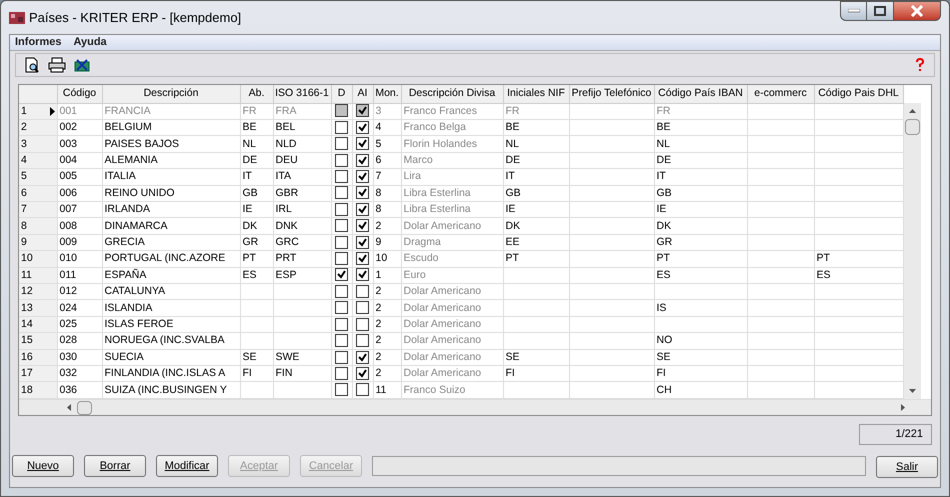 This screenshot has width=950, height=497. What do you see at coordinates (342, 93) in the screenshot?
I see `column-header: D` at bounding box center [342, 93].